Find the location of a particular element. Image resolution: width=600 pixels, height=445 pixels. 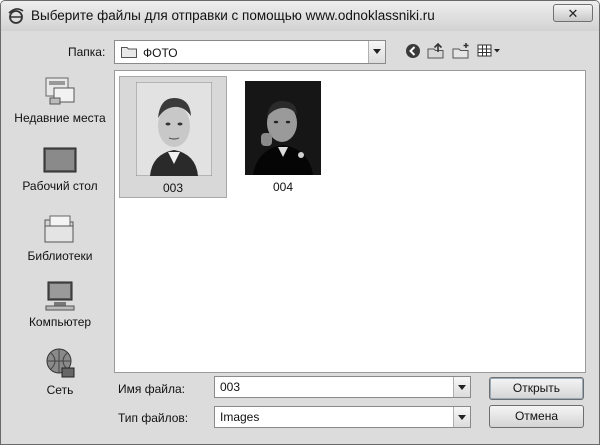

libraries-icon is located at coordinates (59, 229).